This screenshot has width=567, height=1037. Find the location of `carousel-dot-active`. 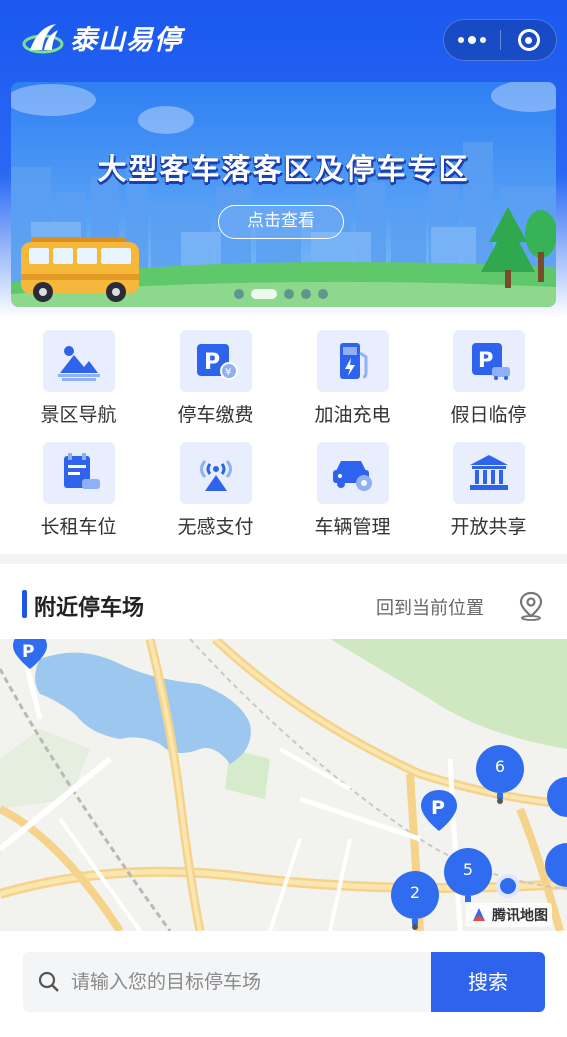

carousel-dot-active is located at coordinates (264, 294).